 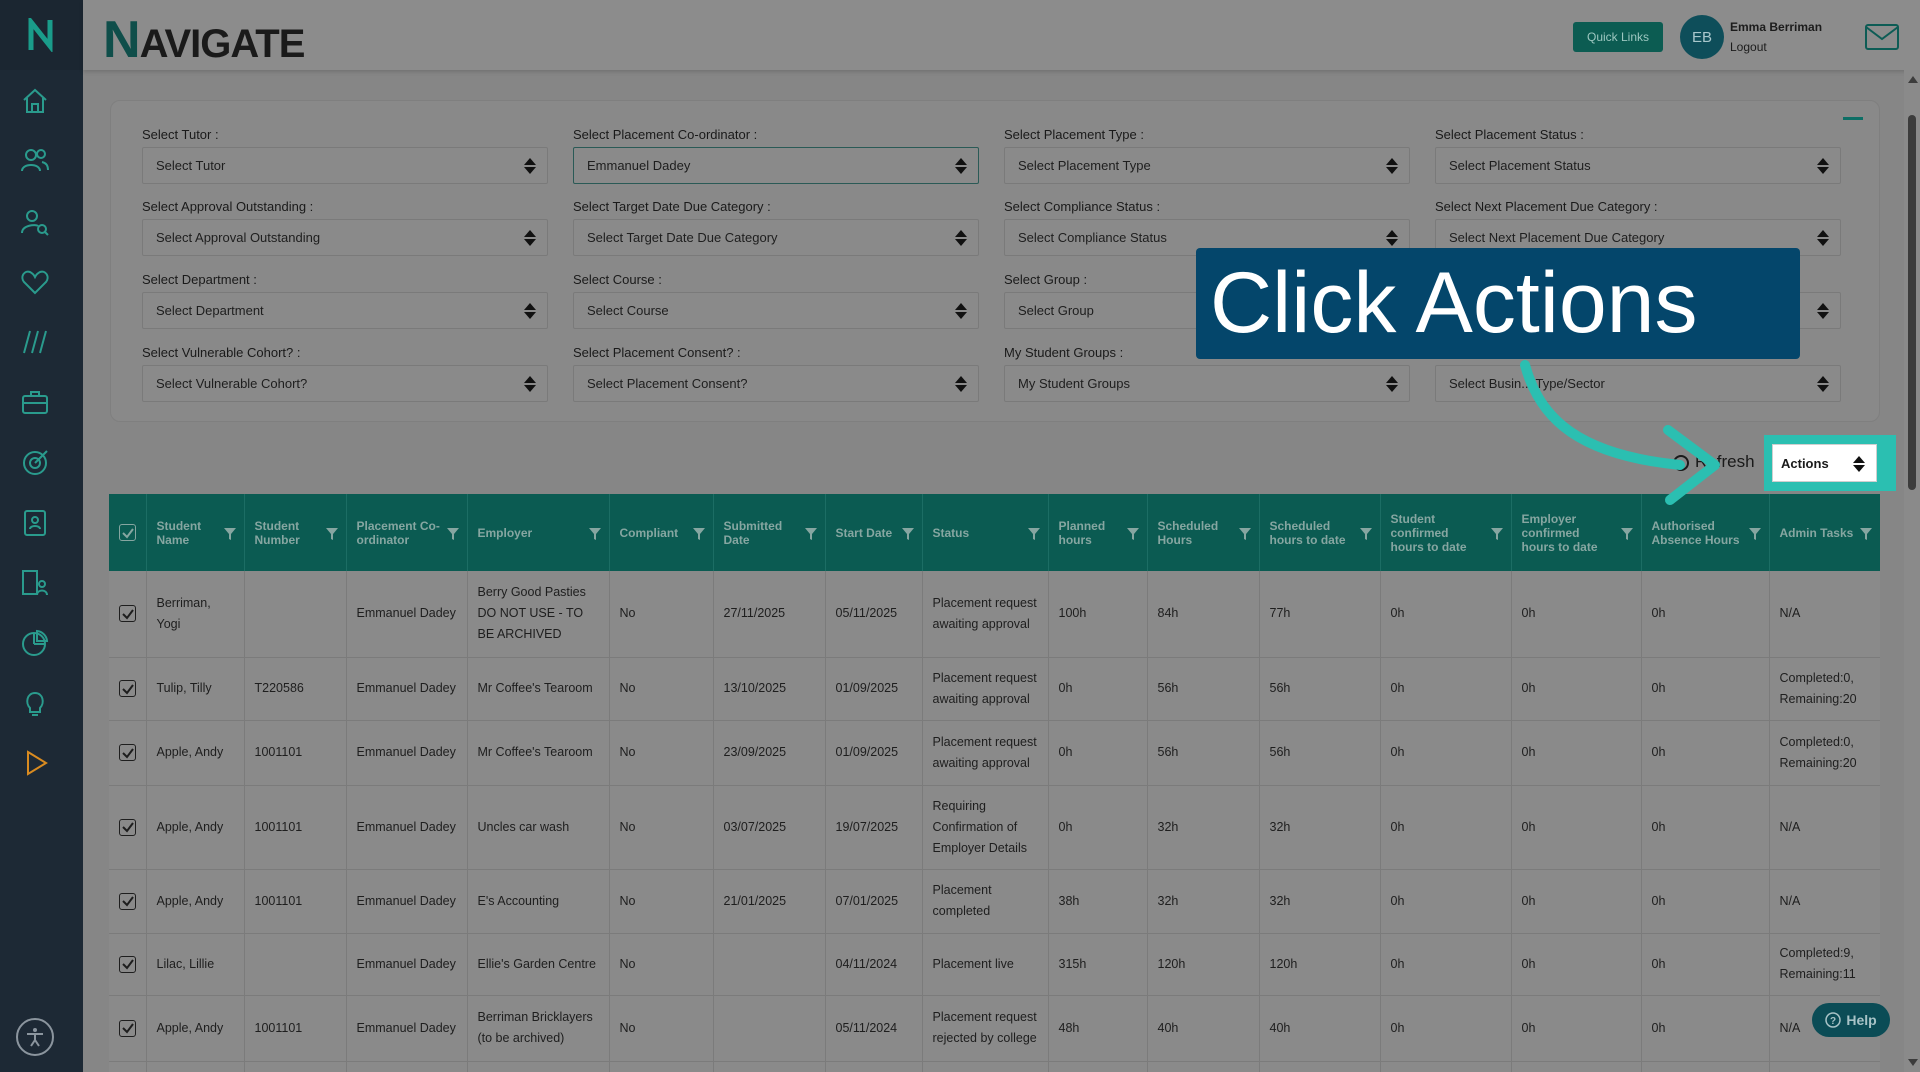 What do you see at coordinates (1702, 37) in the screenshot?
I see `avatar: EB` at bounding box center [1702, 37].